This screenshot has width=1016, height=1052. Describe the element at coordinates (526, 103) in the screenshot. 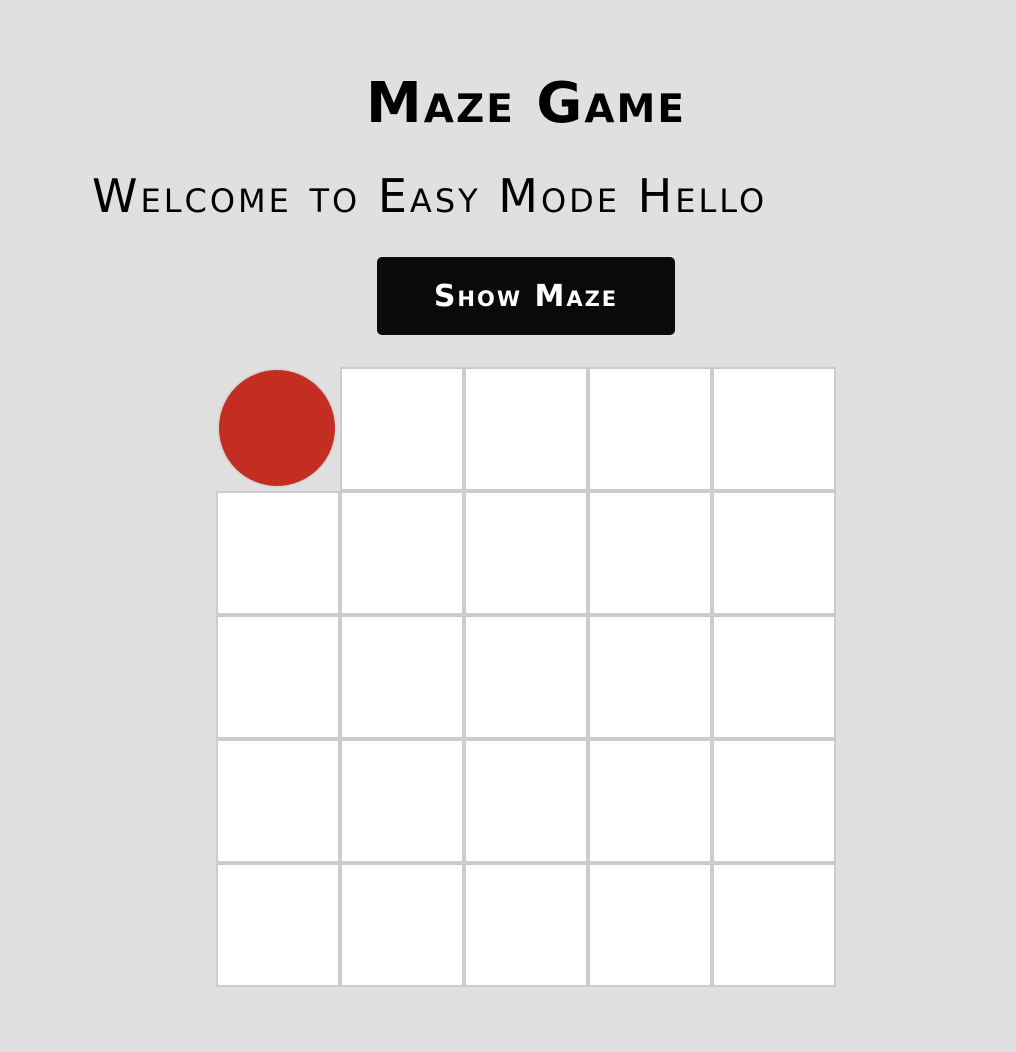

I see `page-title: Maze Game` at that location.